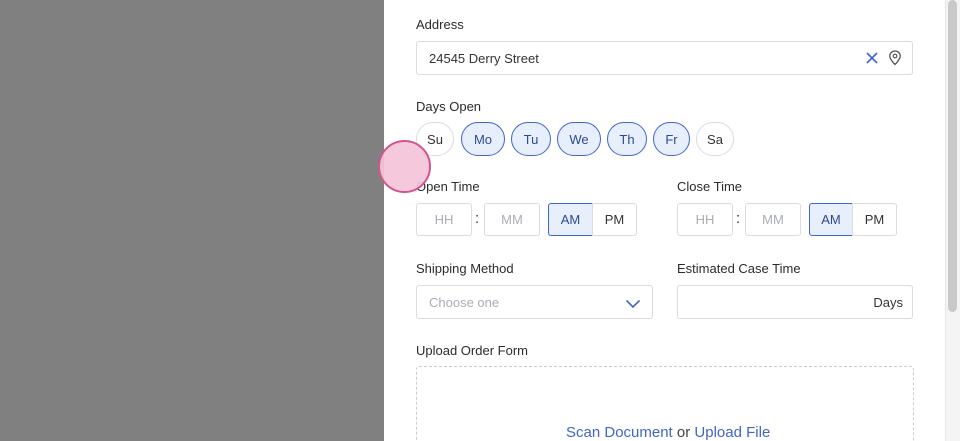  I want to click on day-we-toggle: We, so click(579, 139).